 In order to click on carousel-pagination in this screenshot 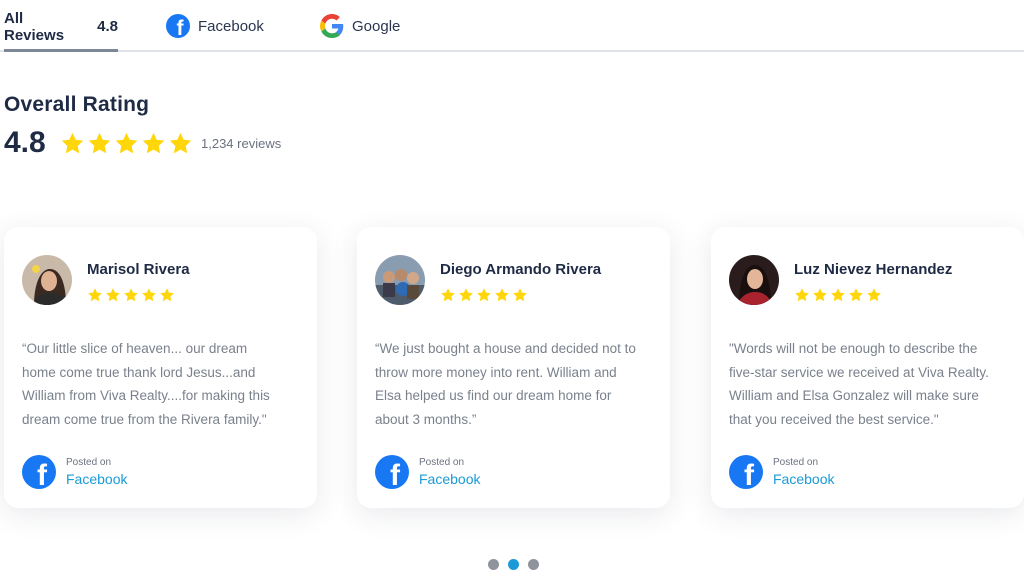, I will do `click(513, 564)`.